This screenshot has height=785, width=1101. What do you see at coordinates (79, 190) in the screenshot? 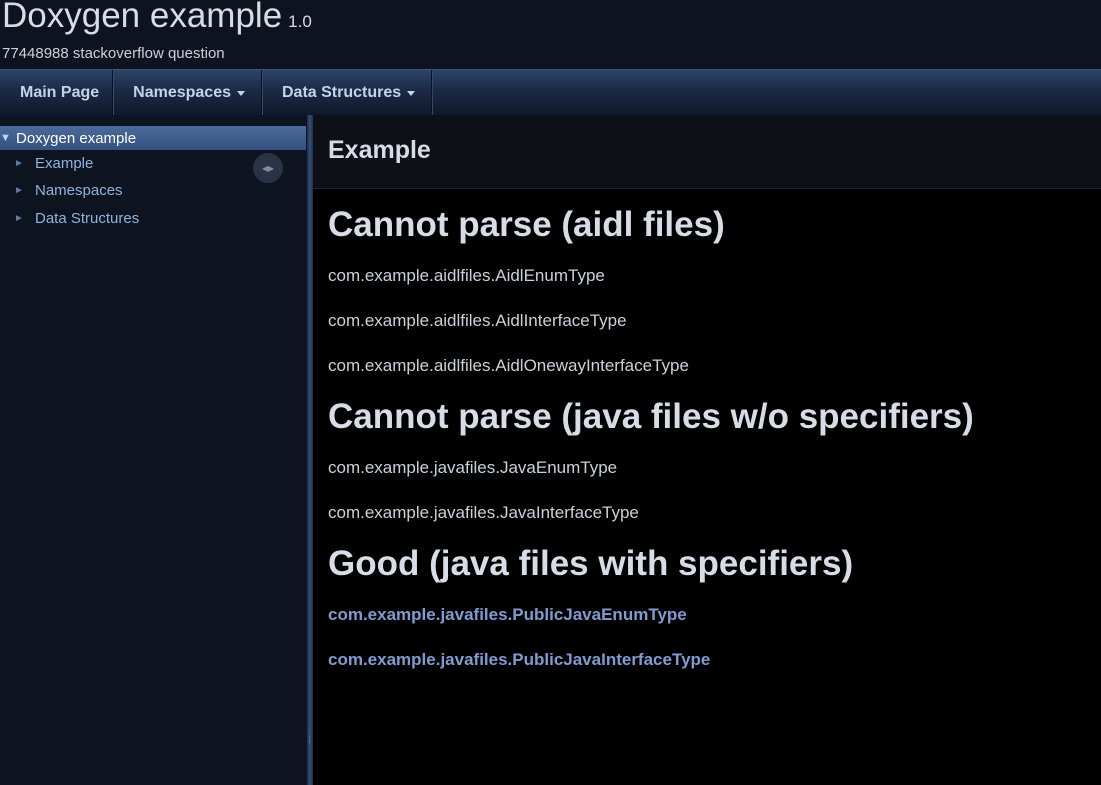
I see `sidebar-item-label: Namespaces` at bounding box center [79, 190].